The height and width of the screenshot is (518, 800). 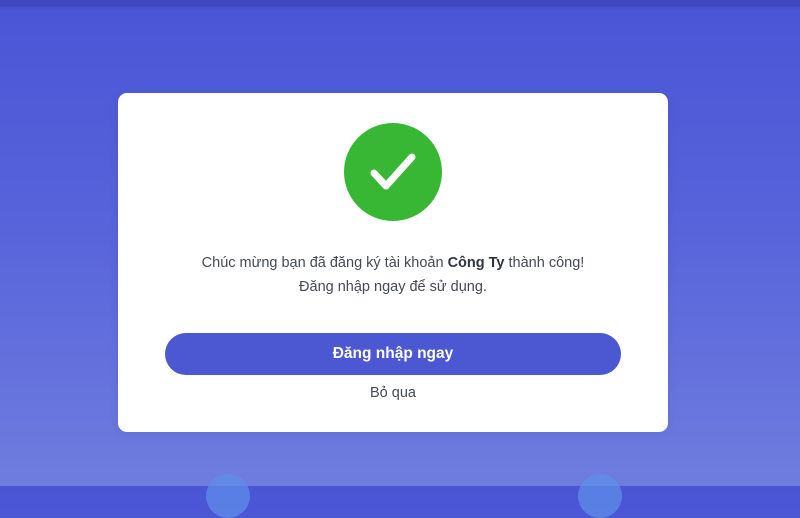 I want to click on top-bar, so click(x=400, y=3).